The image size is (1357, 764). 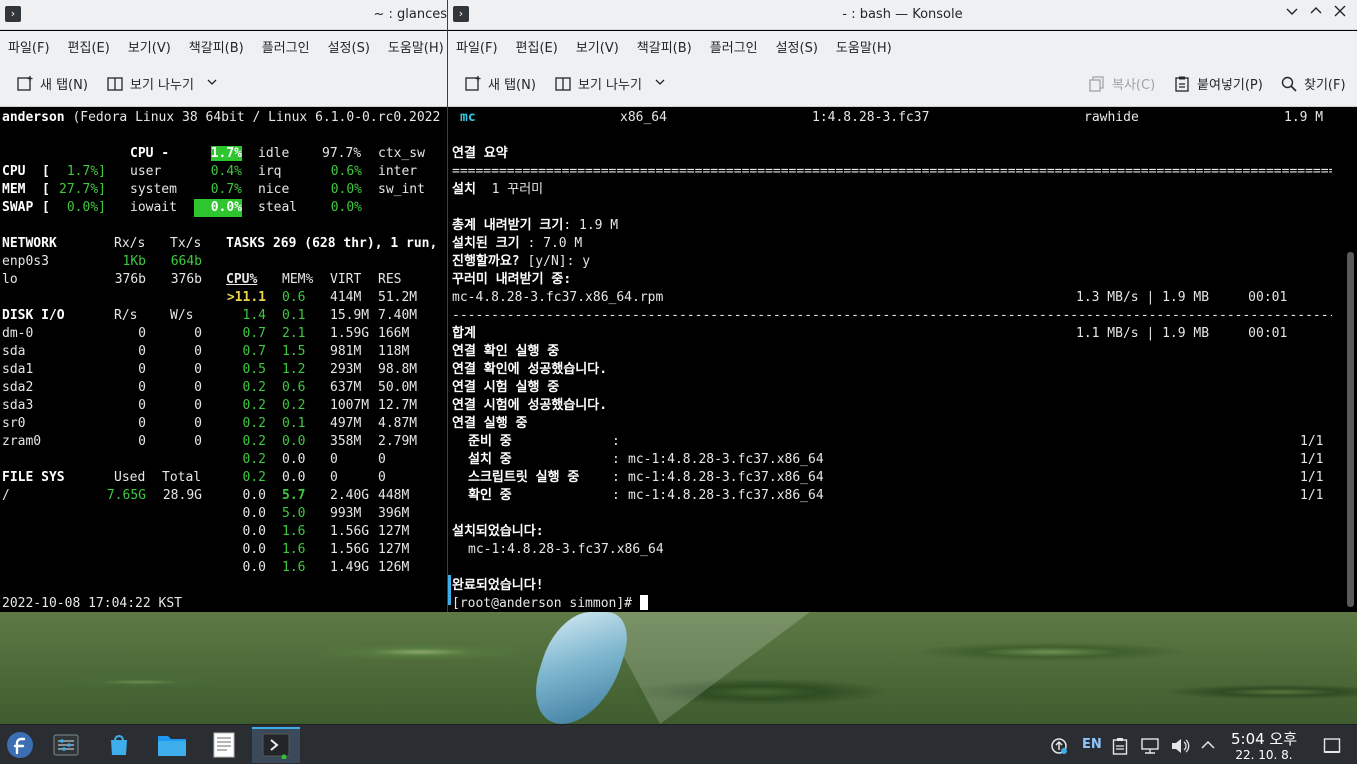 What do you see at coordinates (394, 513) in the screenshot?
I see `proc-res: 396M` at bounding box center [394, 513].